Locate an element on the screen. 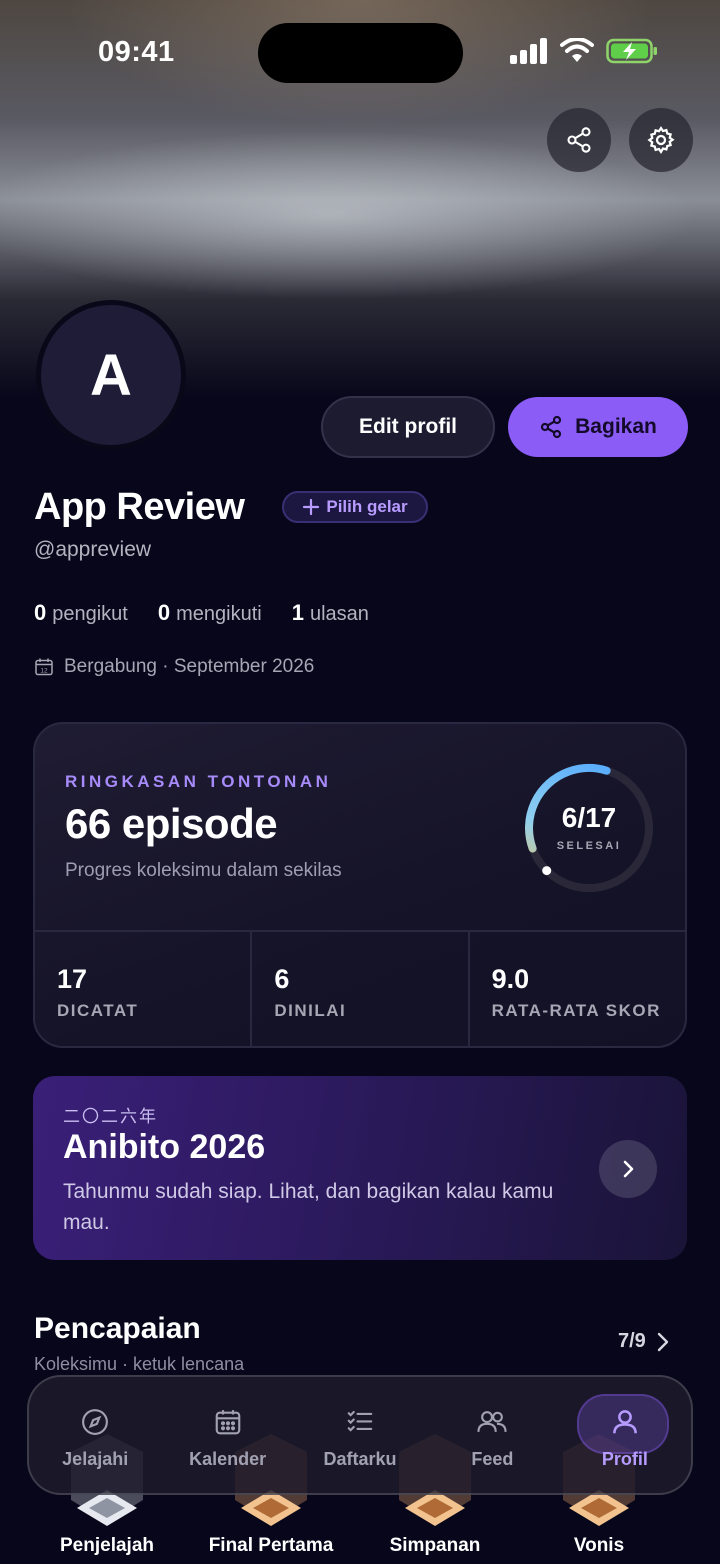 Image resolution: width=720 pixels, height=1564 pixels. tab-label: Daftarku is located at coordinates (360, 1459).